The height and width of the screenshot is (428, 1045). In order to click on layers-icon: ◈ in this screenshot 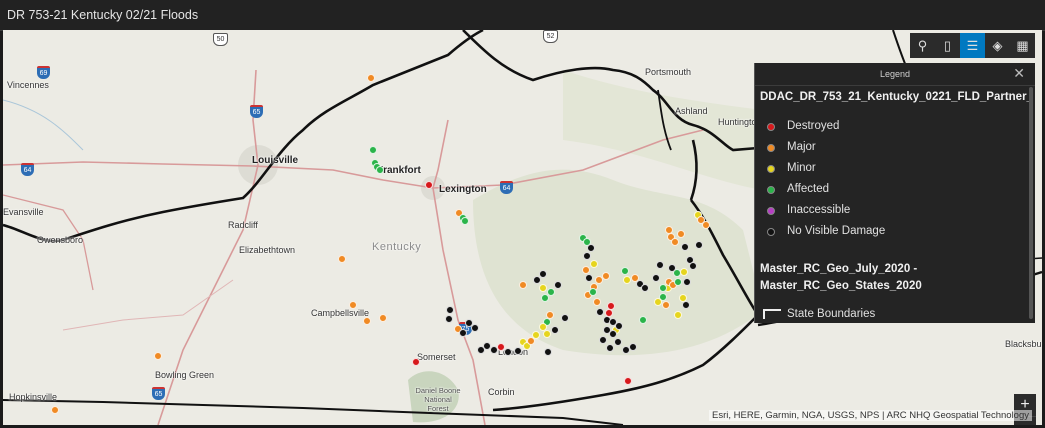, I will do `click(997, 45)`.